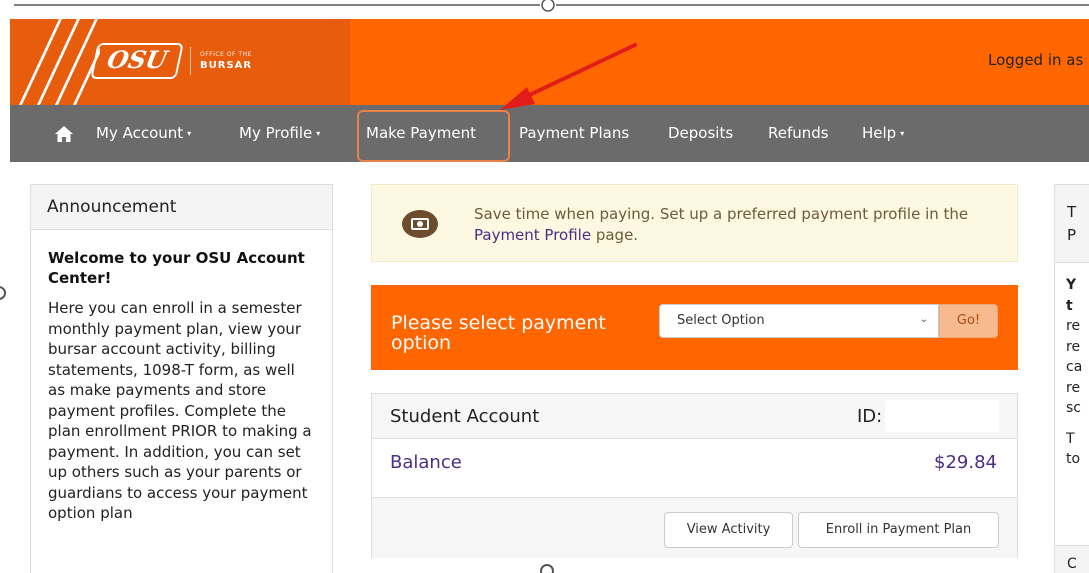  Describe the element at coordinates (1070, 438) in the screenshot. I see `right-card-line: T` at that location.